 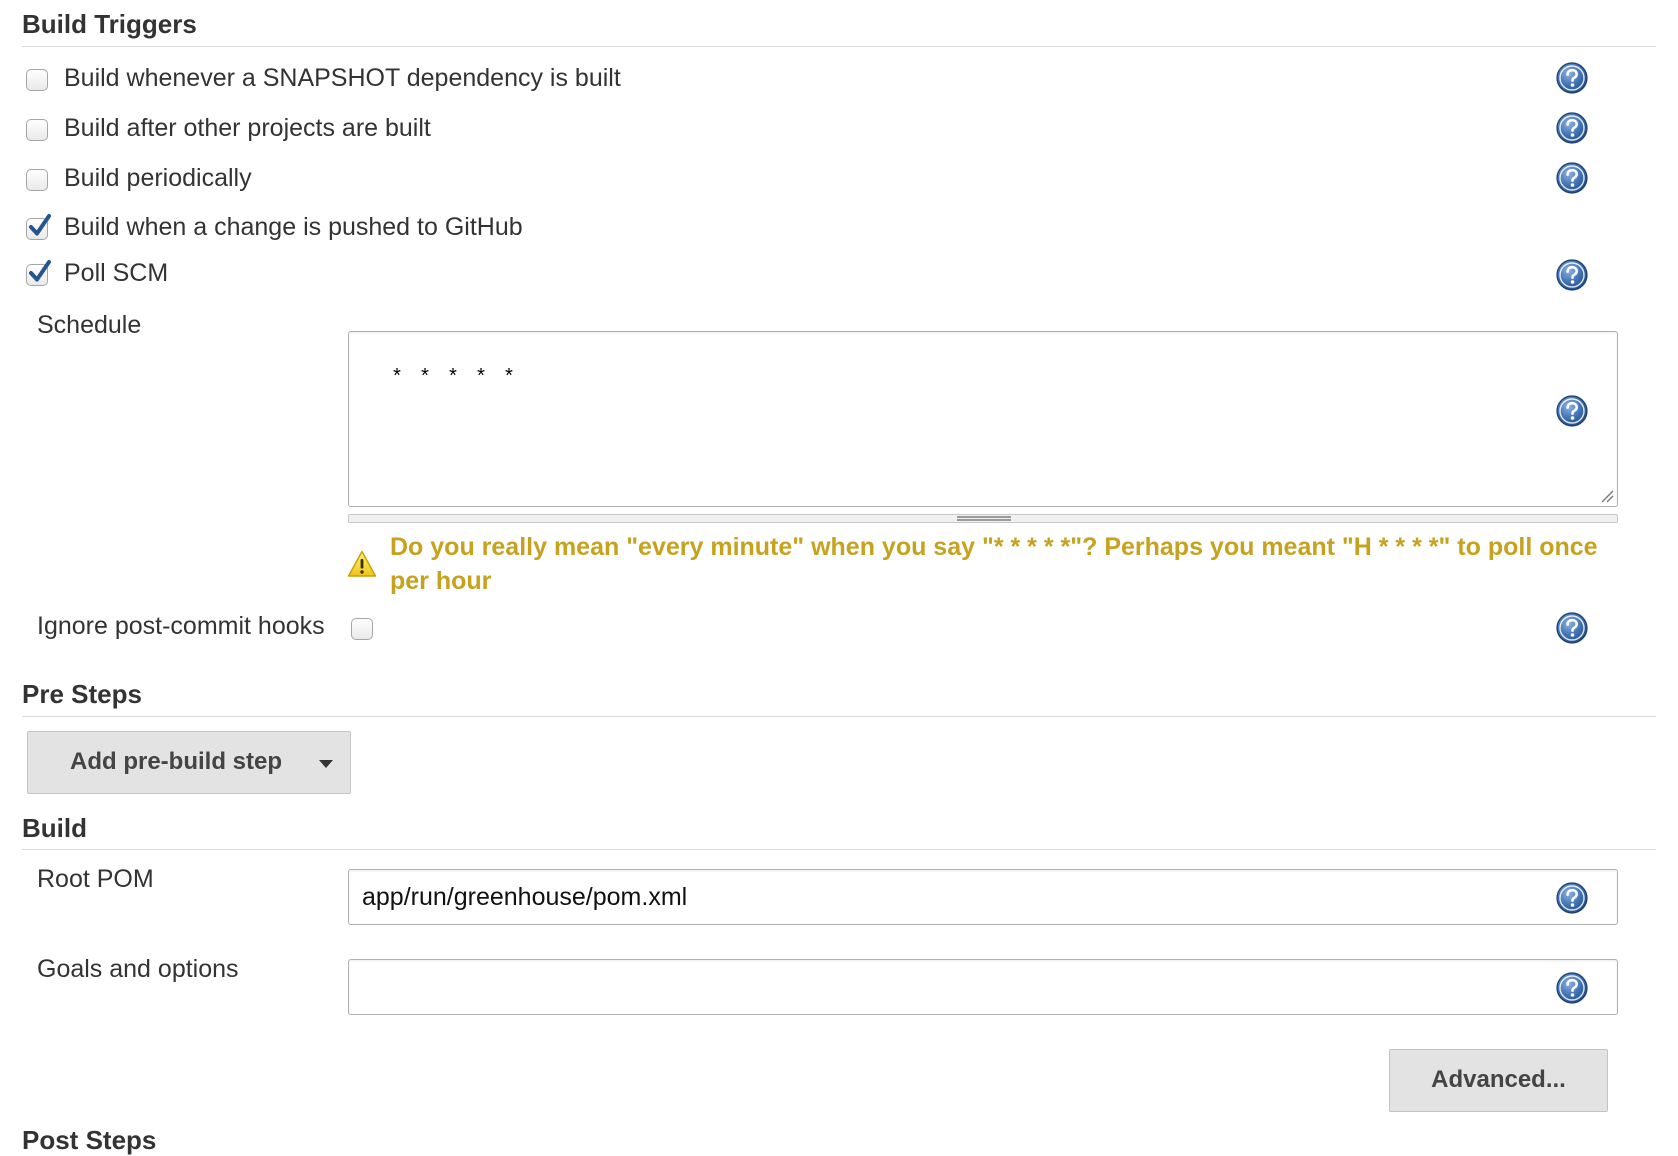 What do you see at coordinates (326, 764) in the screenshot?
I see `caret-down-icon` at bounding box center [326, 764].